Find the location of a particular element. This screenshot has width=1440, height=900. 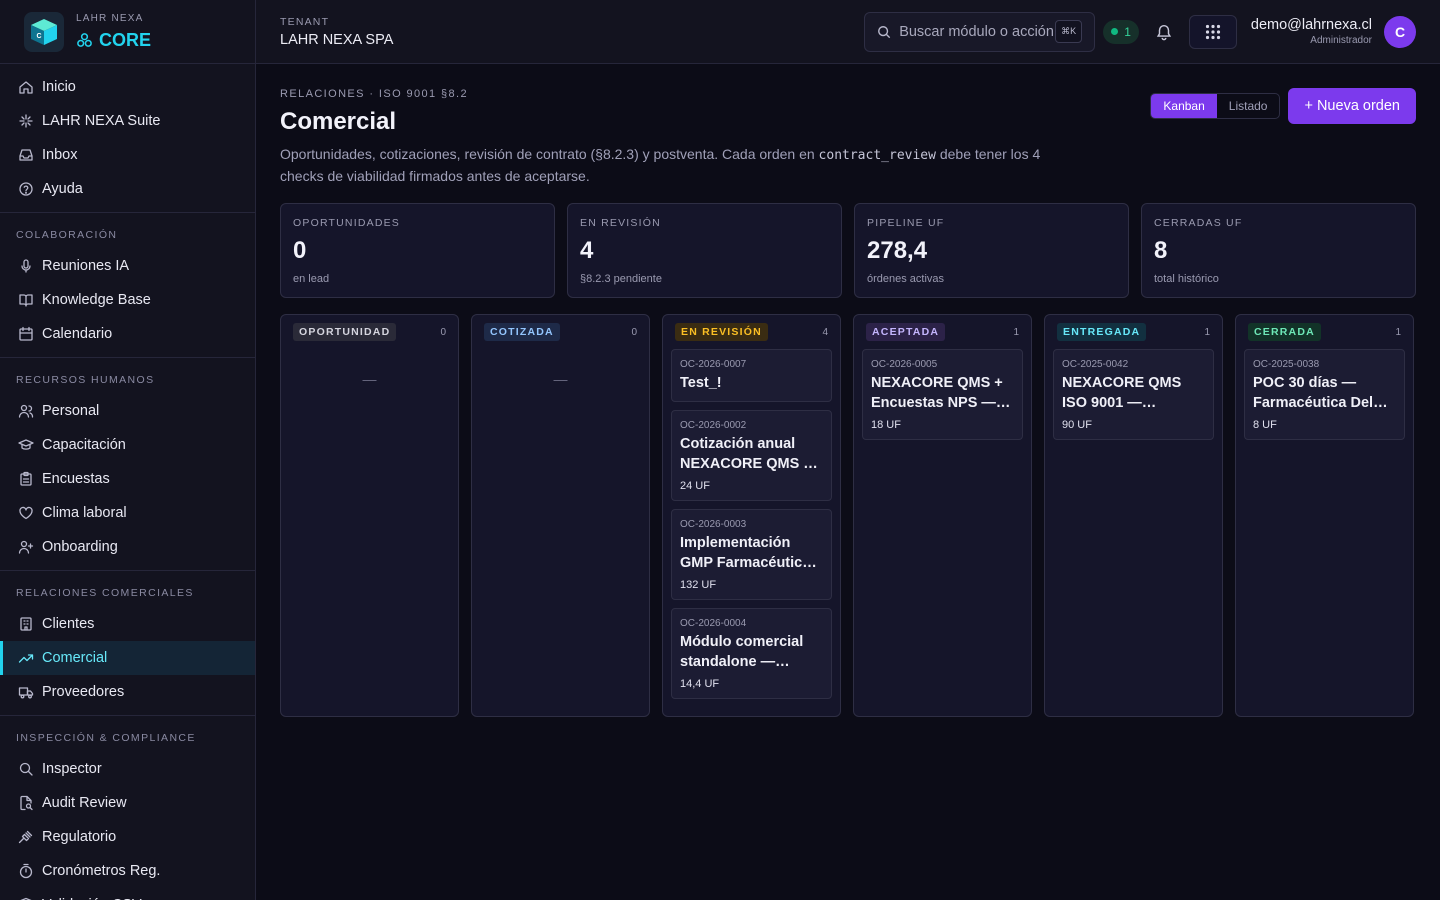

kpi-card: PIPELINE UF 278,4 órdenes activas is located at coordinates (991, 250).